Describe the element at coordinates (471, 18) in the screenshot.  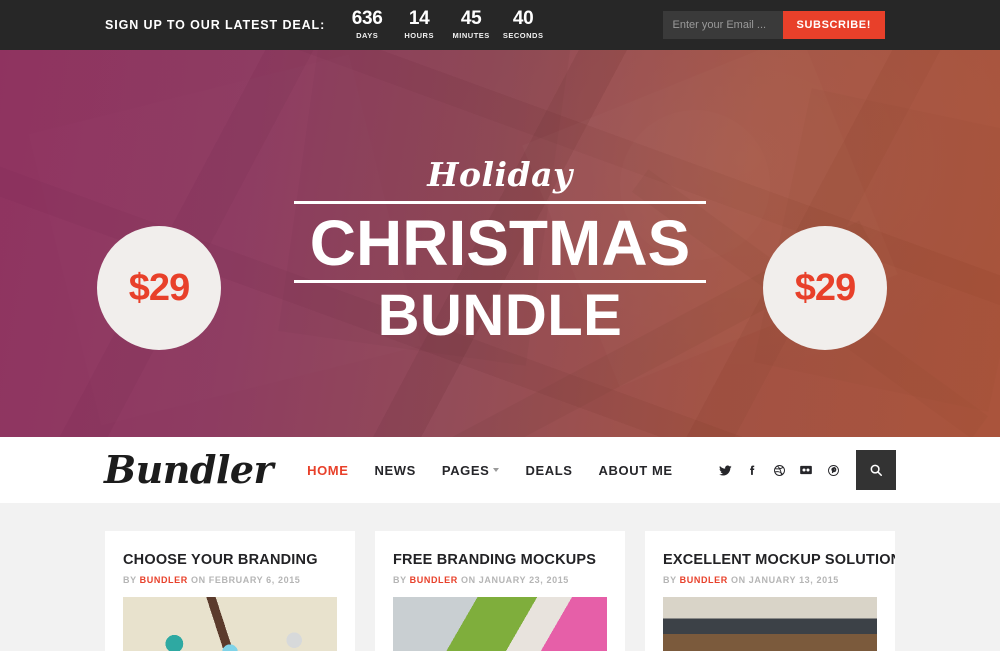
I see `countdown-minutes-value: 45` at that location.